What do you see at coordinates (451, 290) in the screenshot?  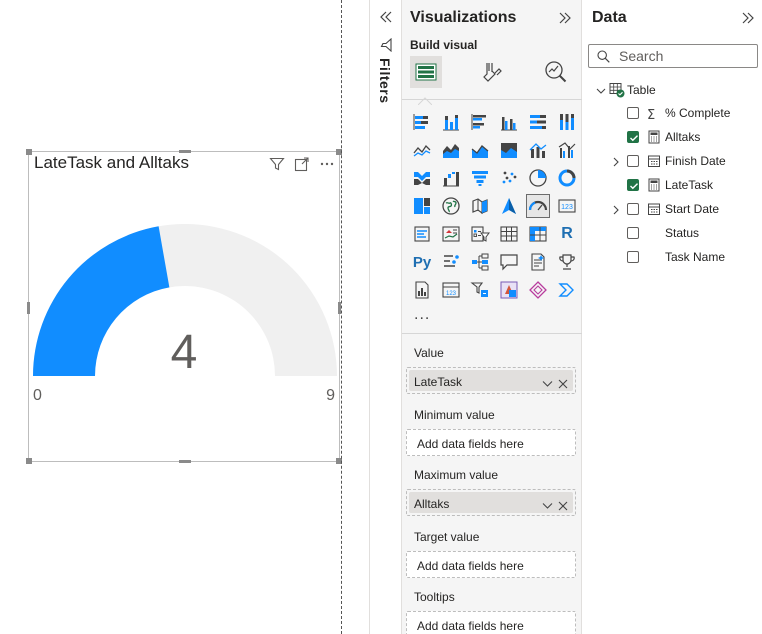 I see `power-apps-icon: 123` at bounding box center [451, 290].